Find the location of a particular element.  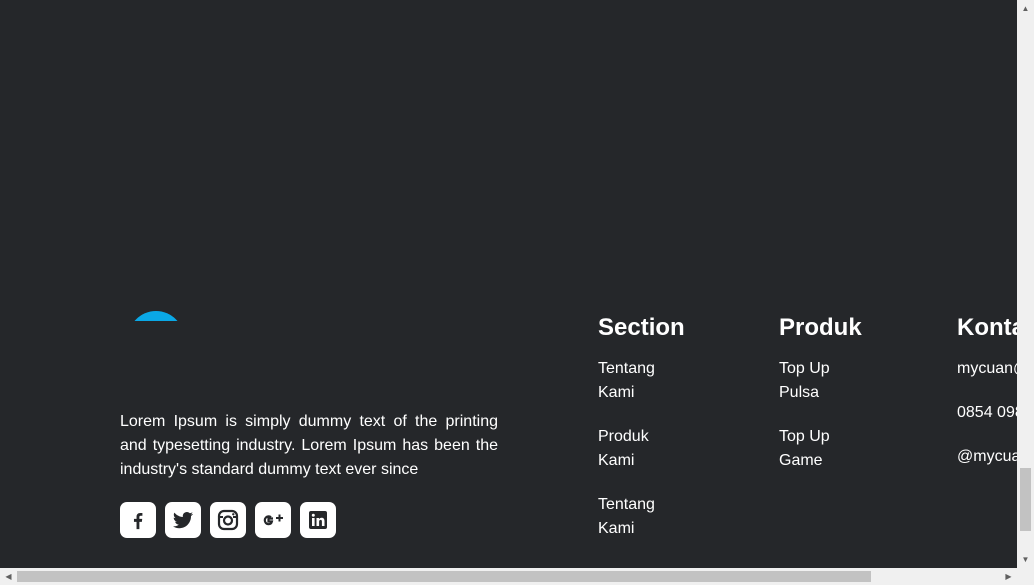

footer-kontak-column: Kontak mycuan@ 0854 098 @mycuan is located at coordinates (987, 401).